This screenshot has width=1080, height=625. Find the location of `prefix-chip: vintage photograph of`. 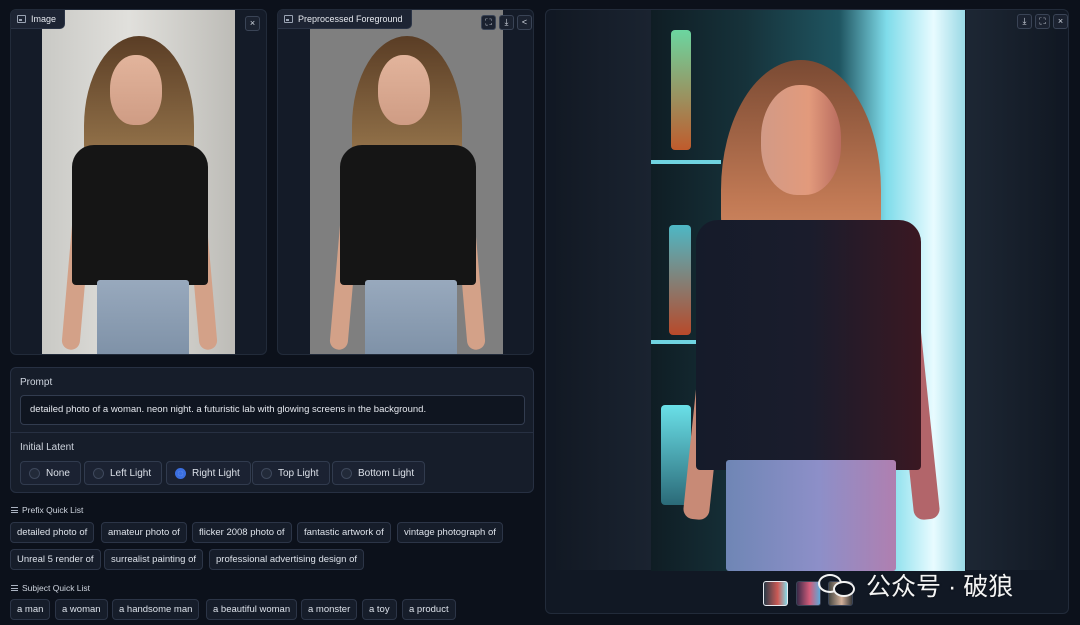

prefix-chip: vintage photograph of is located at coordinates (450, 532).